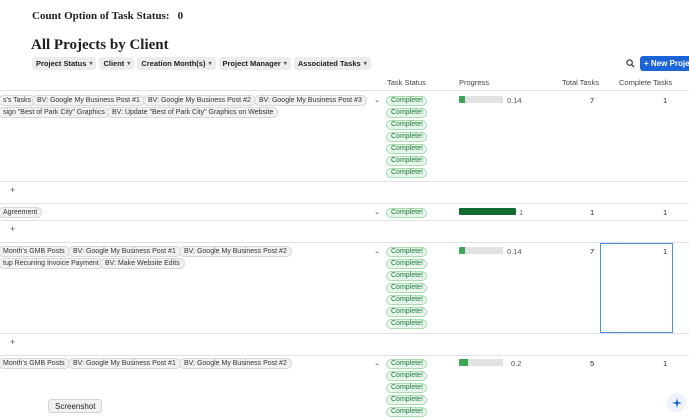 The image size is (689, 420). What do you see at coordinates (64, 63) in the screenshot?
I see `filter-project-status: Project Status ▾` at bounding box center [64, 63].